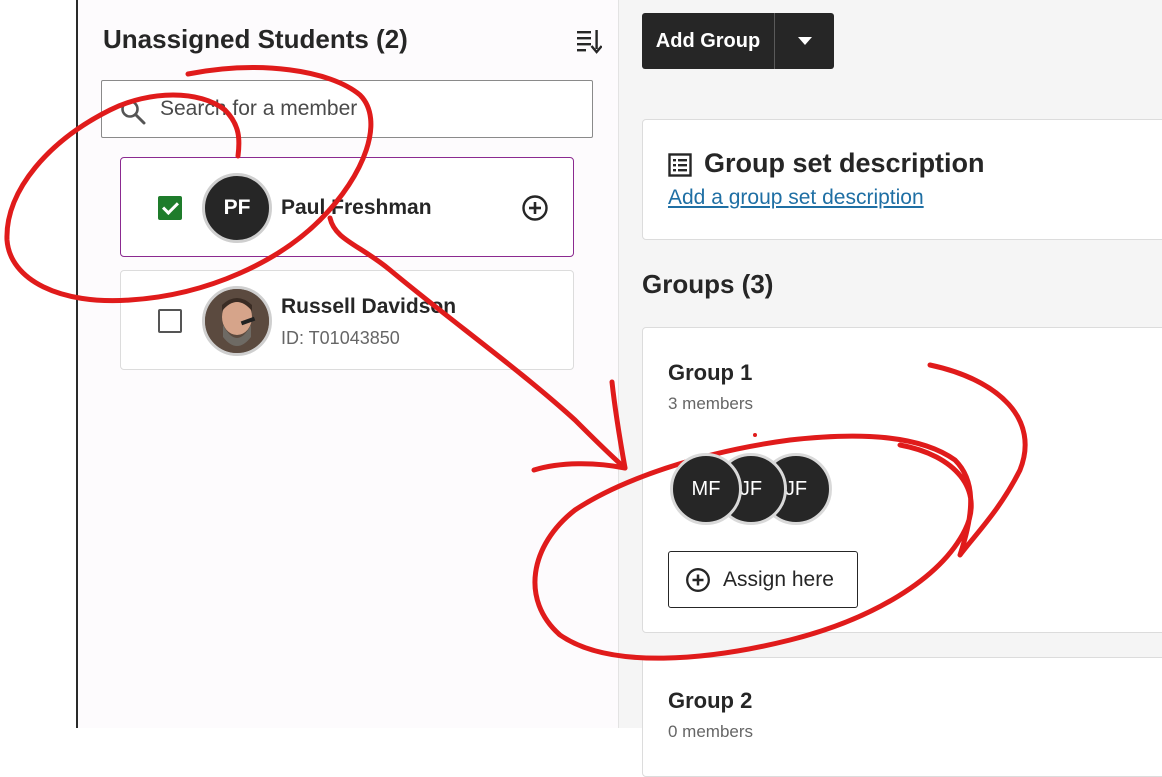  What do you see at coordinates (796, 198) in the screenshot?
I see `add-description-link: Add a group set description` at bounding box center [796, 198].